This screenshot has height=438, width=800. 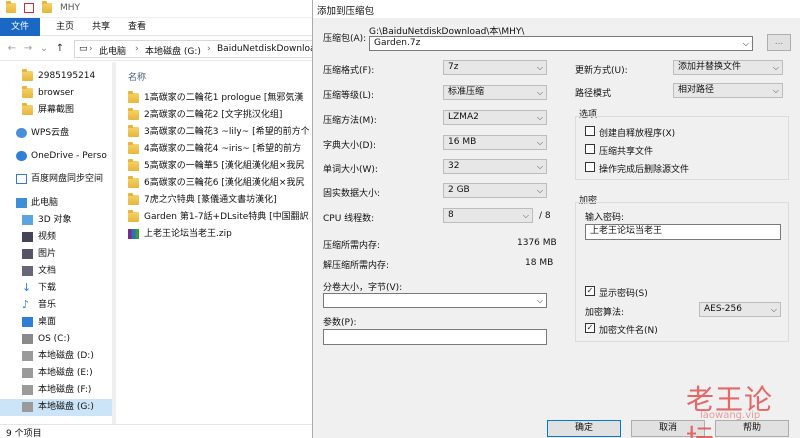 What do you see at coordinates (349, 96) in the screenshot?
I see `level-label: 压缩等级(L):` at bounding box center [349, 96].